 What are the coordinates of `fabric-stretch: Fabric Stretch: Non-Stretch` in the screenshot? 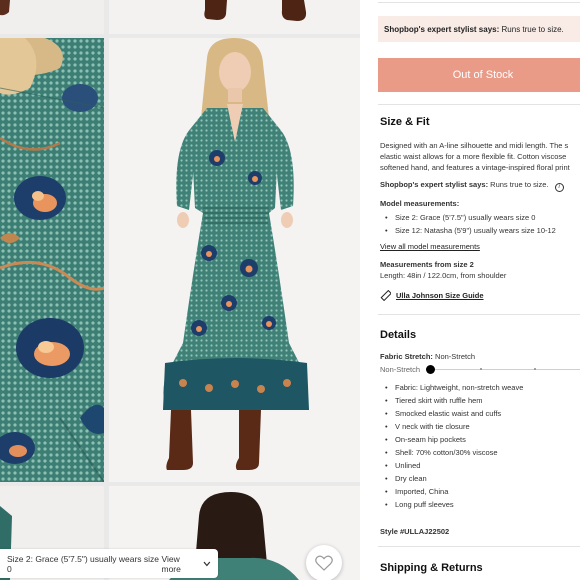 It's located at (427, 356).